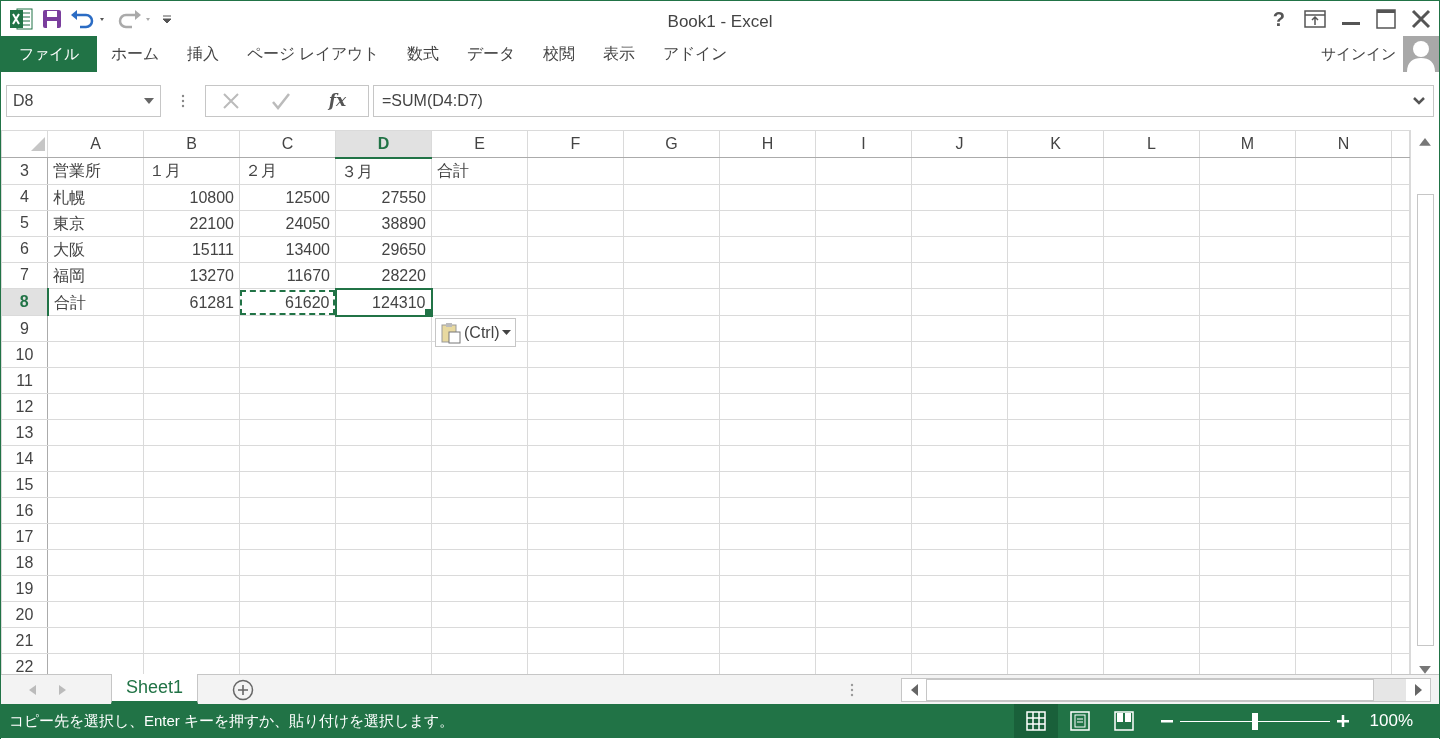 Image resolution: width=1440 pixels, height=739 pixels. Describe the element at coordinates (1123, 721) in the screenshot. I see `page-break-icon` at that location.